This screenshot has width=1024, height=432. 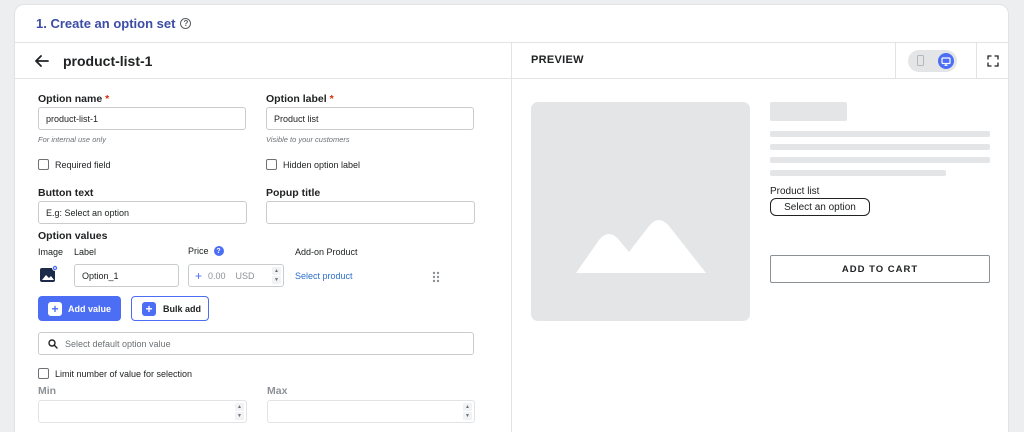 What do you see at coordinates (370, 212) in the screenshot?
I see `popup-title-input` at bounding box center [370, 212].